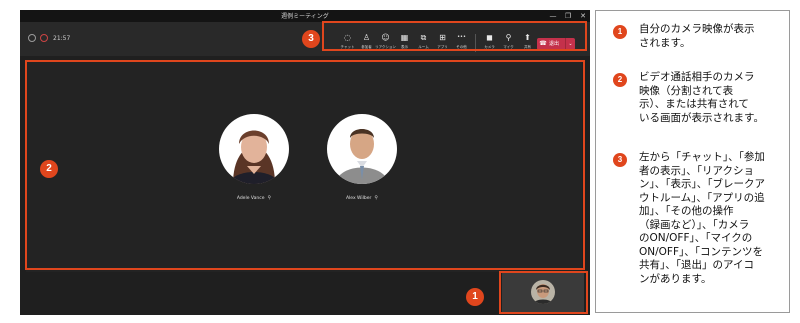 The width and height of the screenshot is (800, 323). What do you see at coordinates (620, 160) in the screenshot?
I see `explanation-number: 3` at bounding box center [620, 160].